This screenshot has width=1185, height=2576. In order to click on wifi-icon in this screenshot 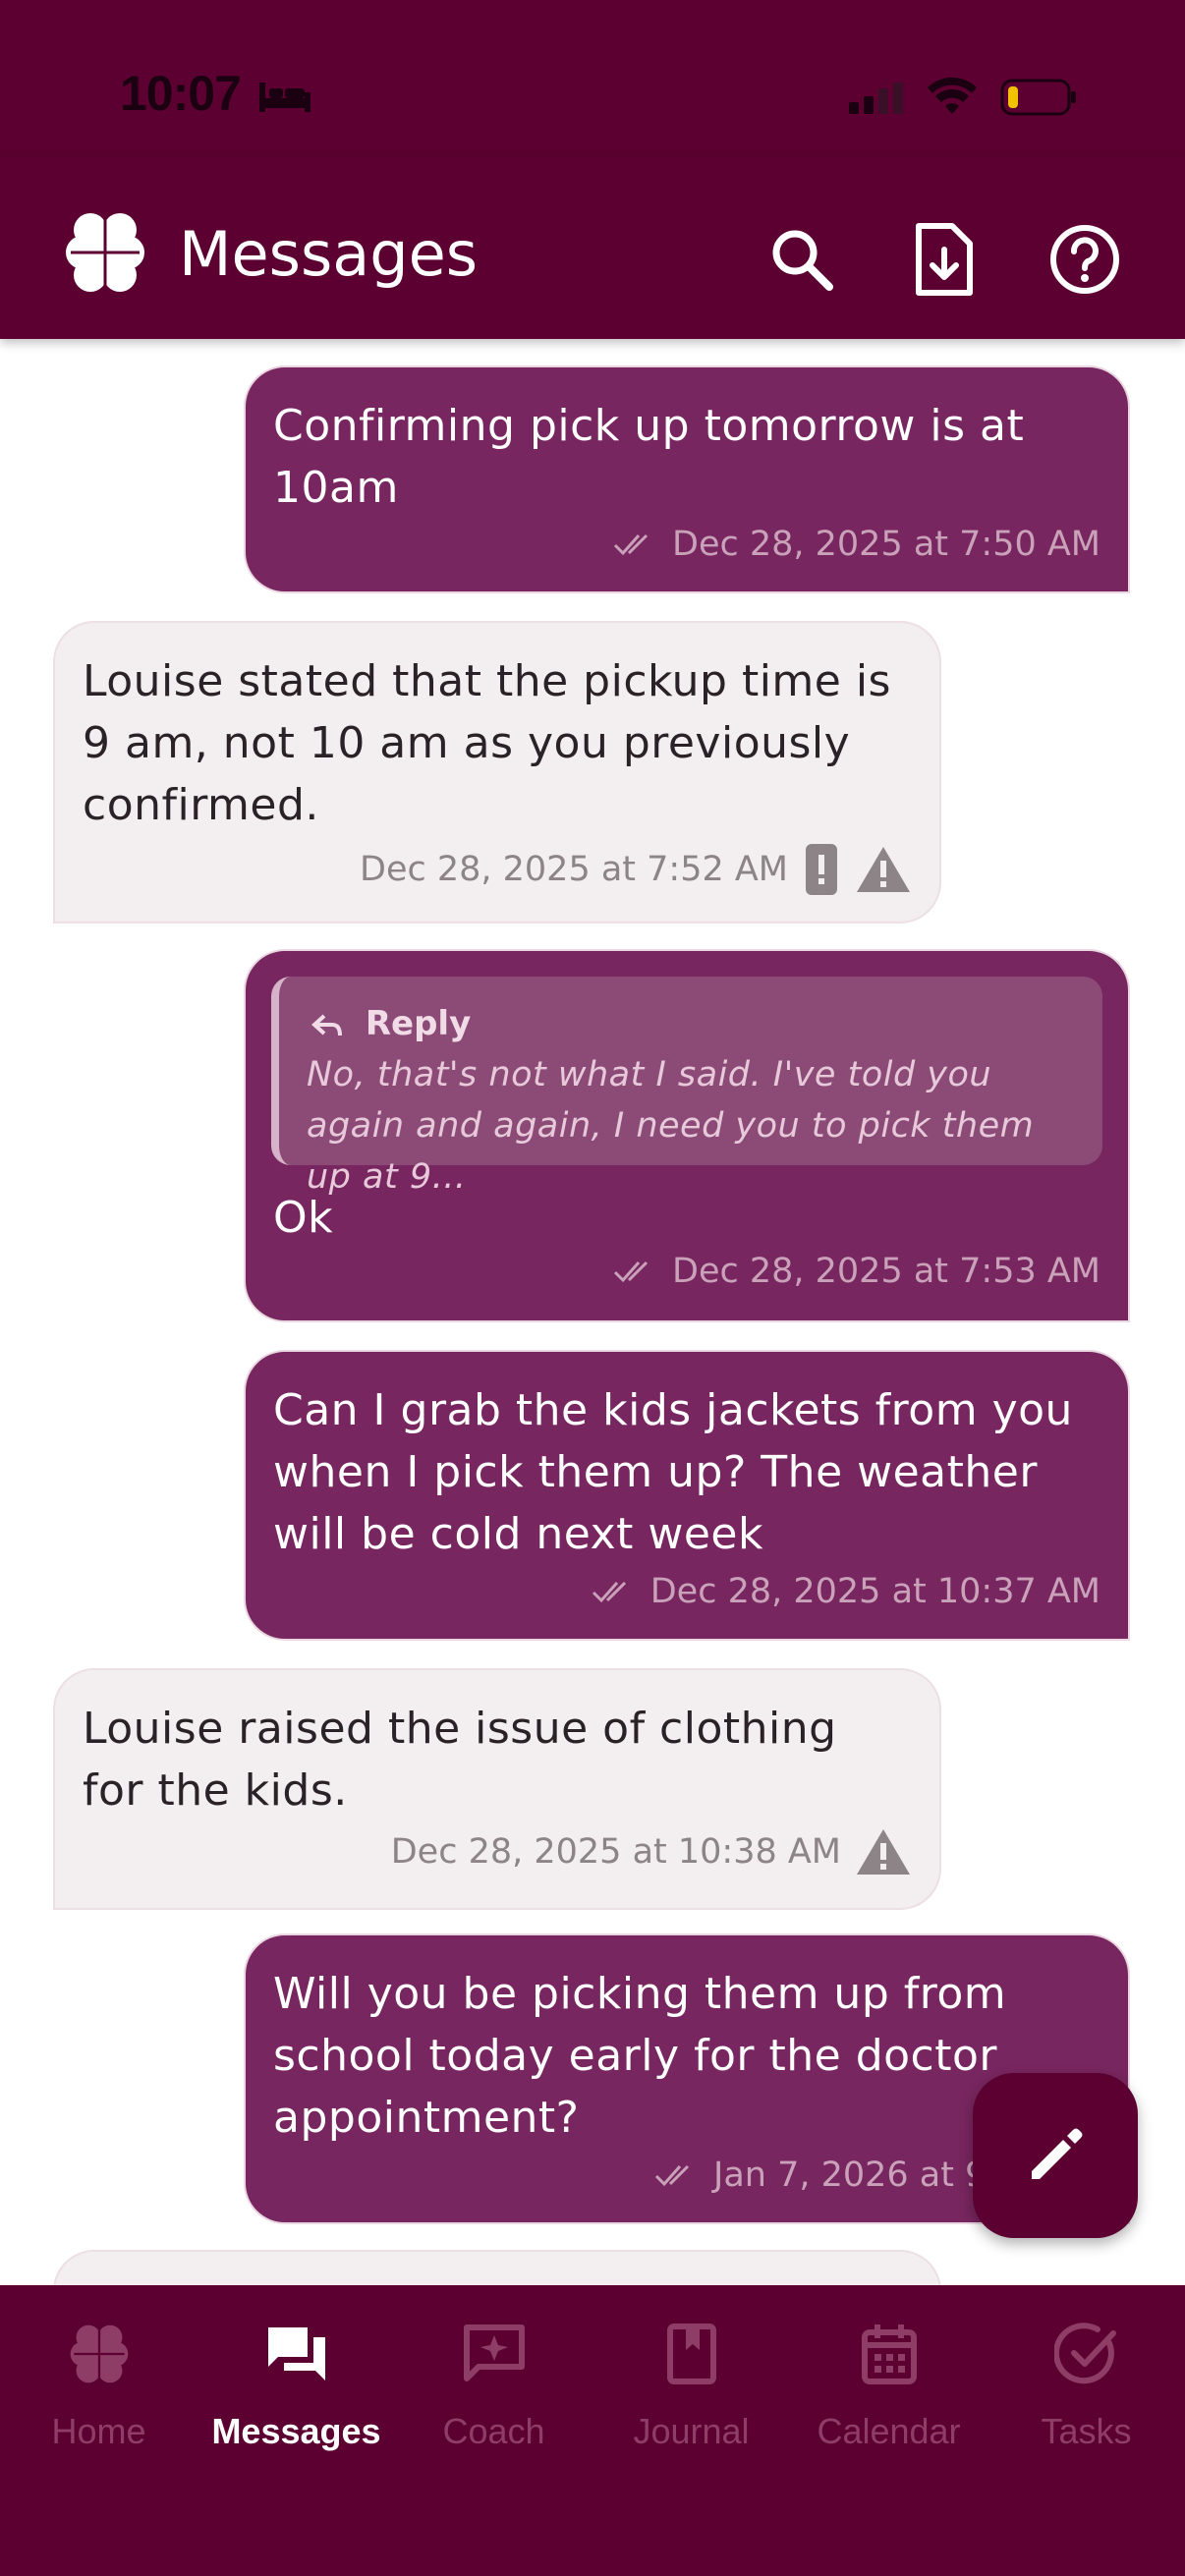, I will do `click(953, 95)`.